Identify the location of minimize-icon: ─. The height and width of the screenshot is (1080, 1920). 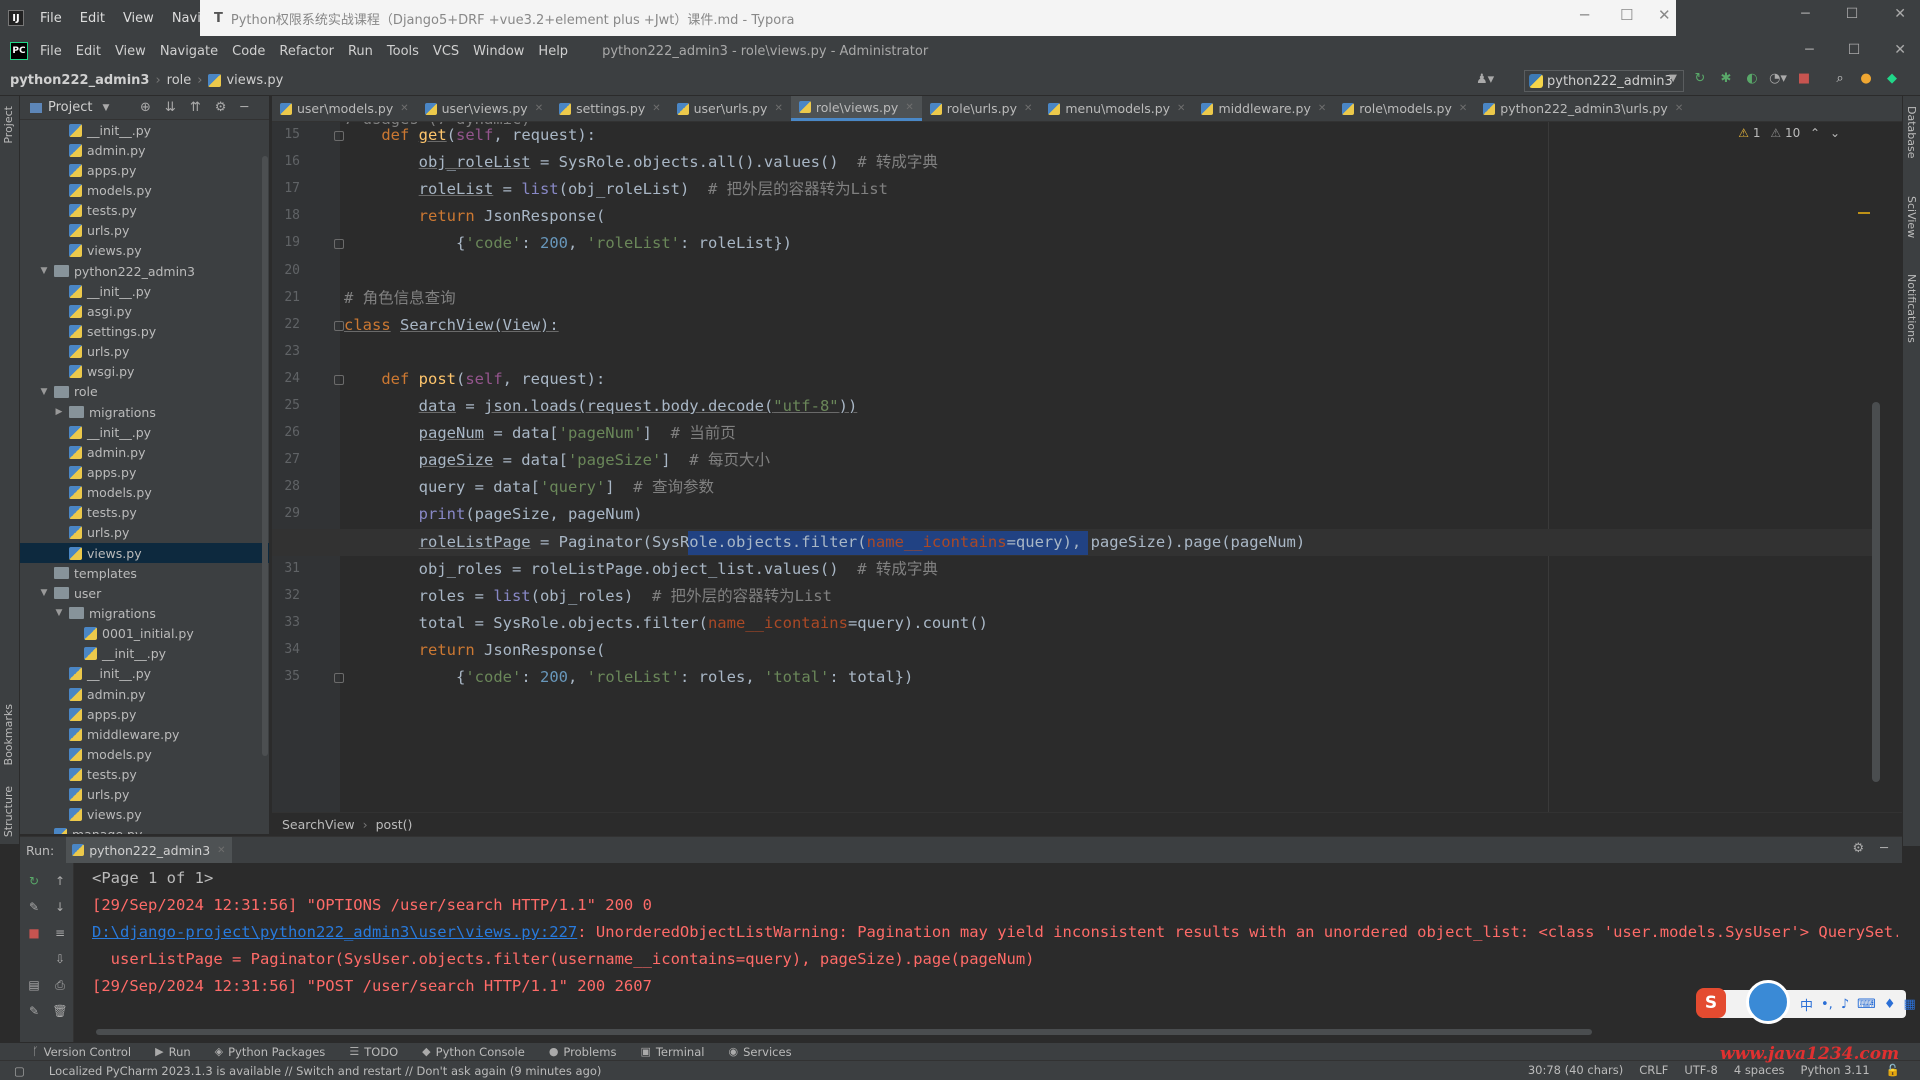
(1809, 50).